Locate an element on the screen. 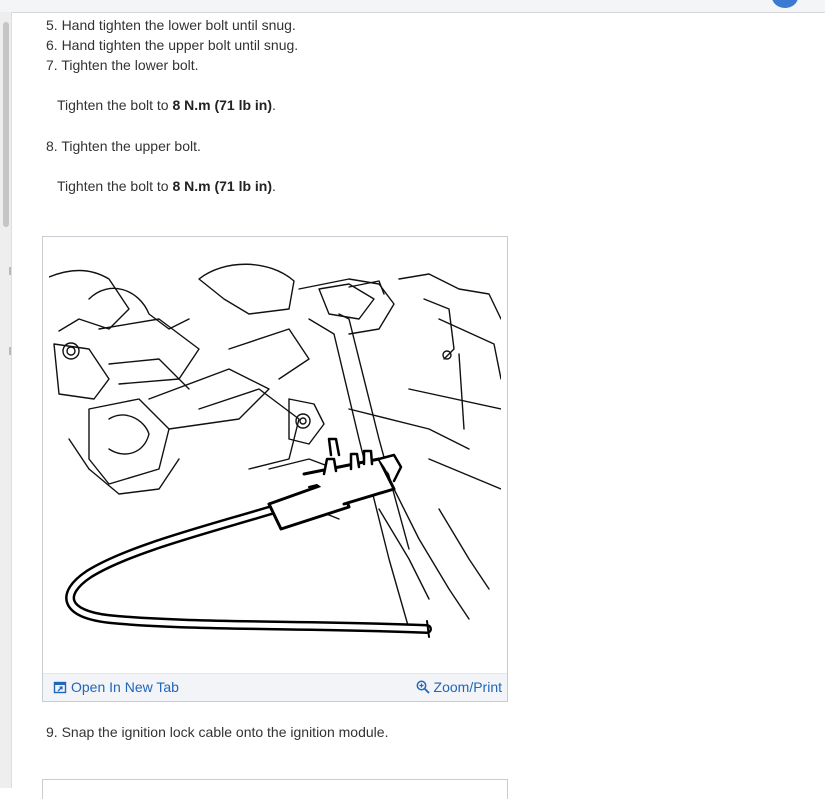 The height and width of the screenshot is (799, 825). step-8-text: 8. Tighten the upper bolt. is located at coordinates (123, 146).